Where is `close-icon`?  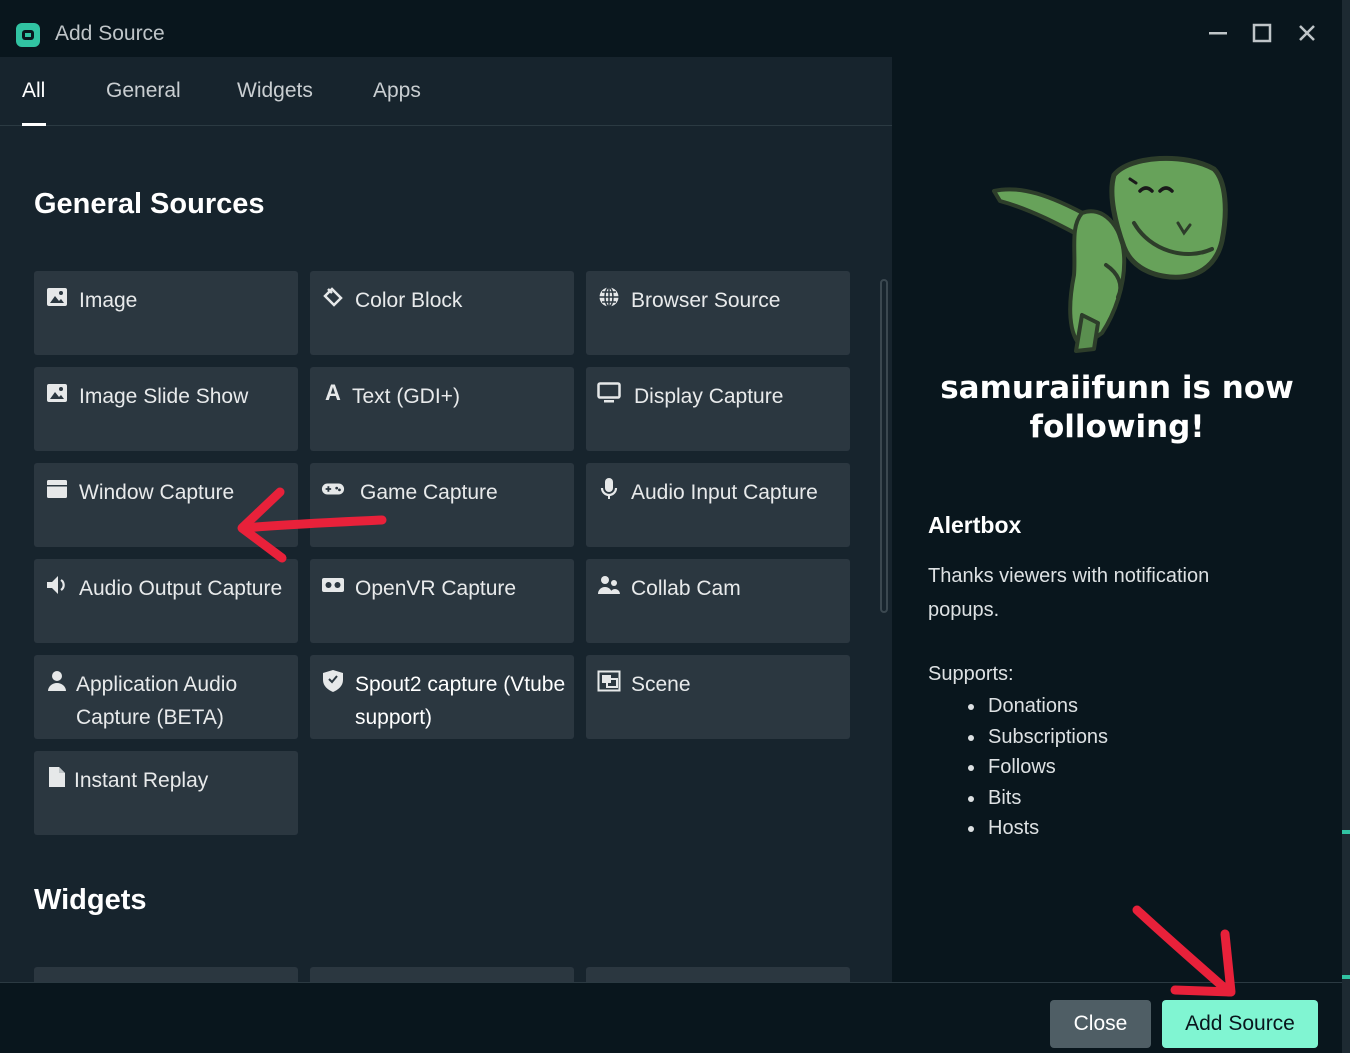 close-icon is located at coordinates (1307, 33).